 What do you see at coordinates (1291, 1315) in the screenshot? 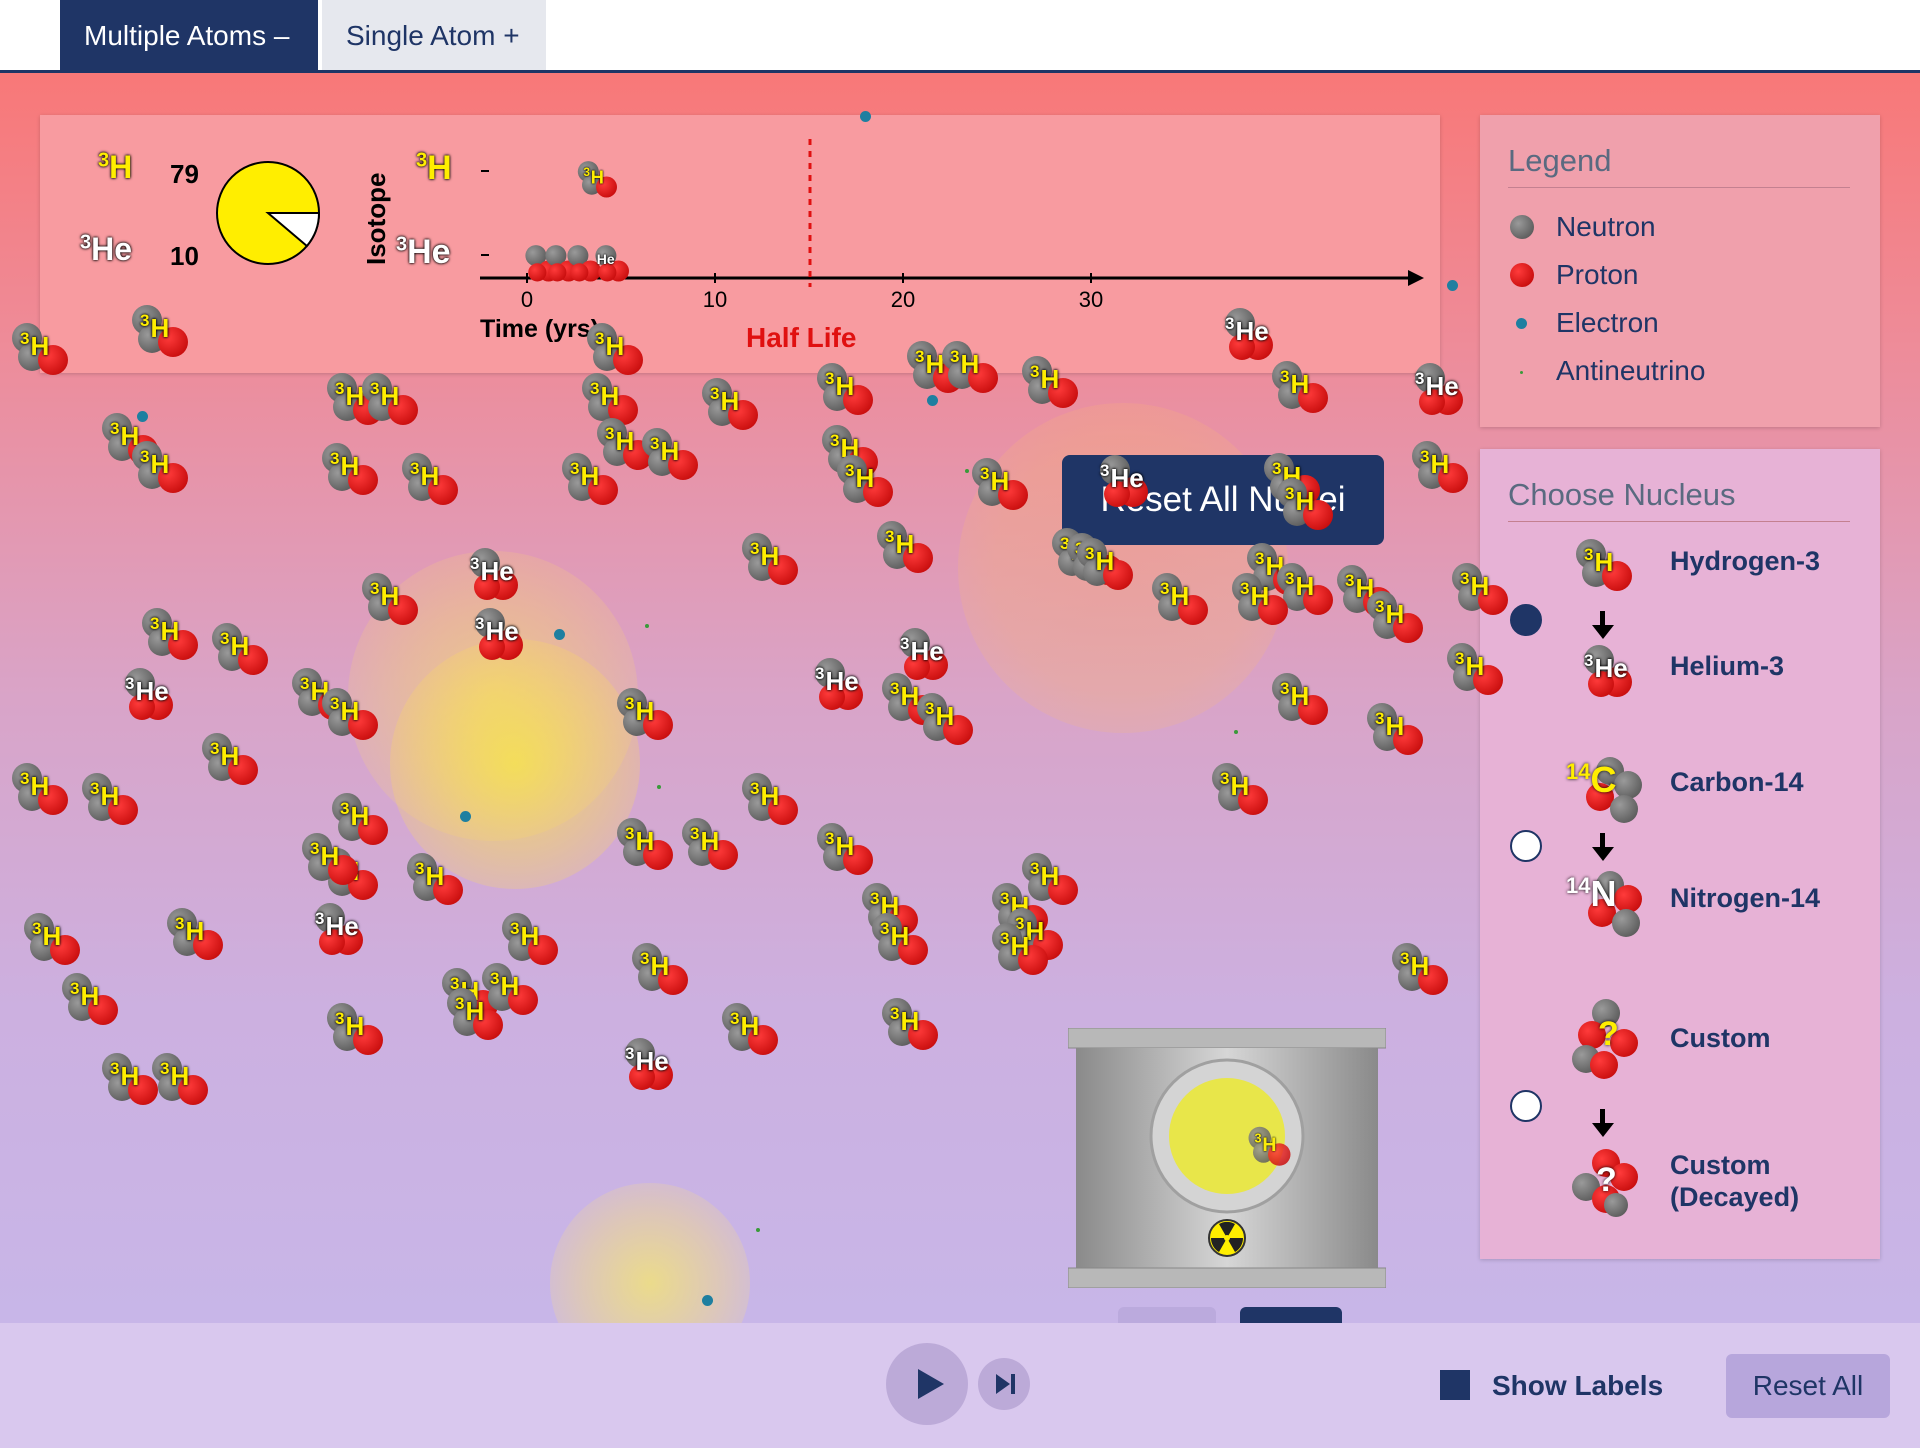
I see `add-10-button: + 10` at bounding box center [1291, 1315].